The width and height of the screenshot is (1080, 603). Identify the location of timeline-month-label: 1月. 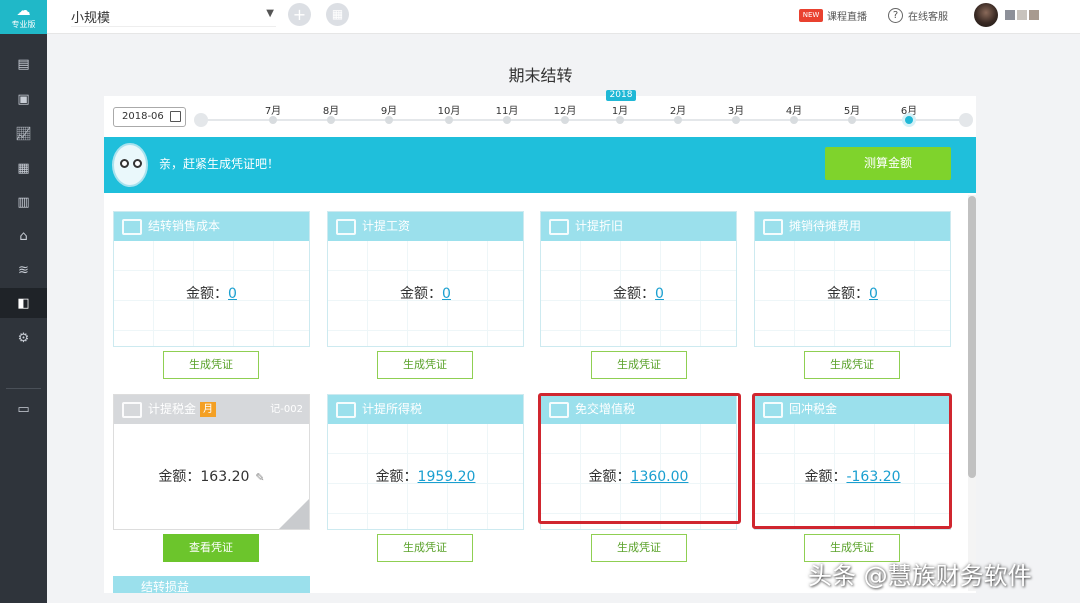
(620, 111).